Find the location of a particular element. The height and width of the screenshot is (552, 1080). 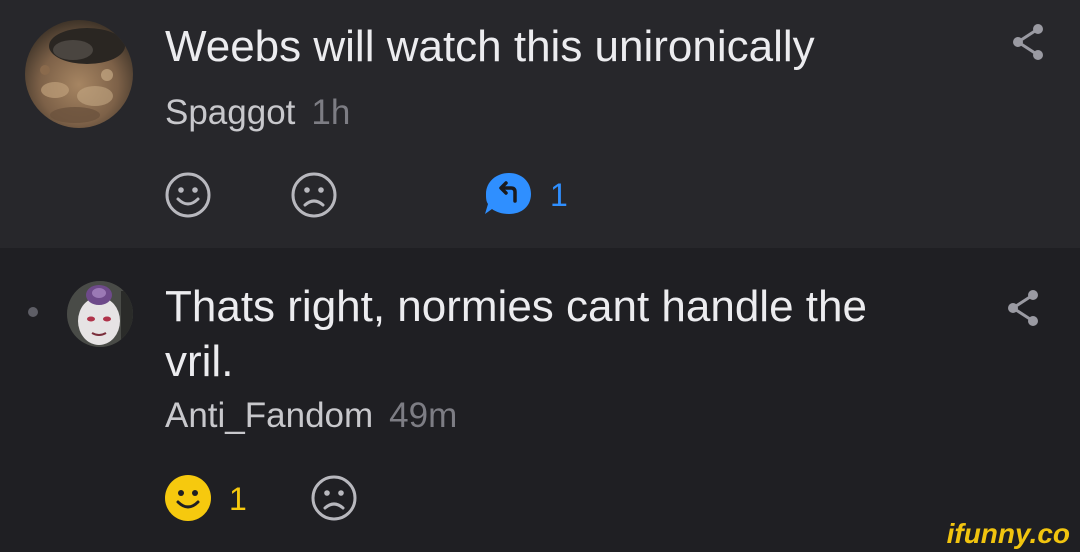

author-name: Spaggot is located at coordinates (230, 112).